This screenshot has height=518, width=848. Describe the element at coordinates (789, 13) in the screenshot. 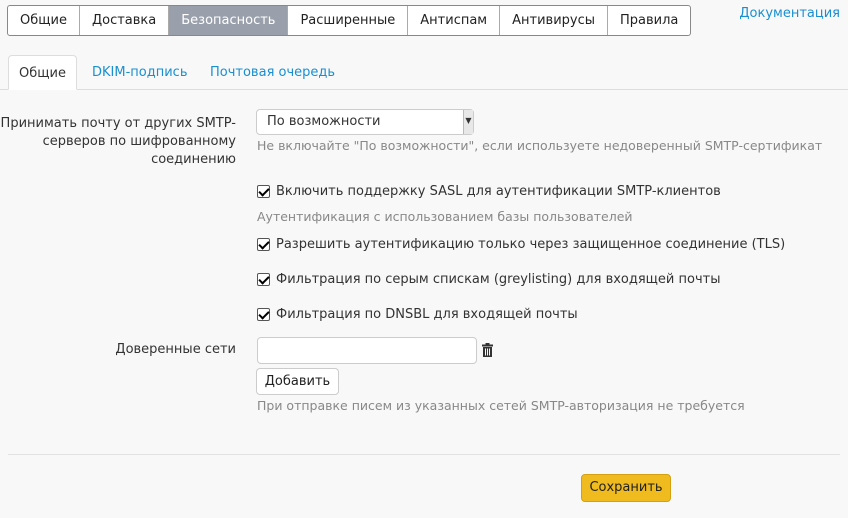

I see `documentation-link: Документация` at that location.